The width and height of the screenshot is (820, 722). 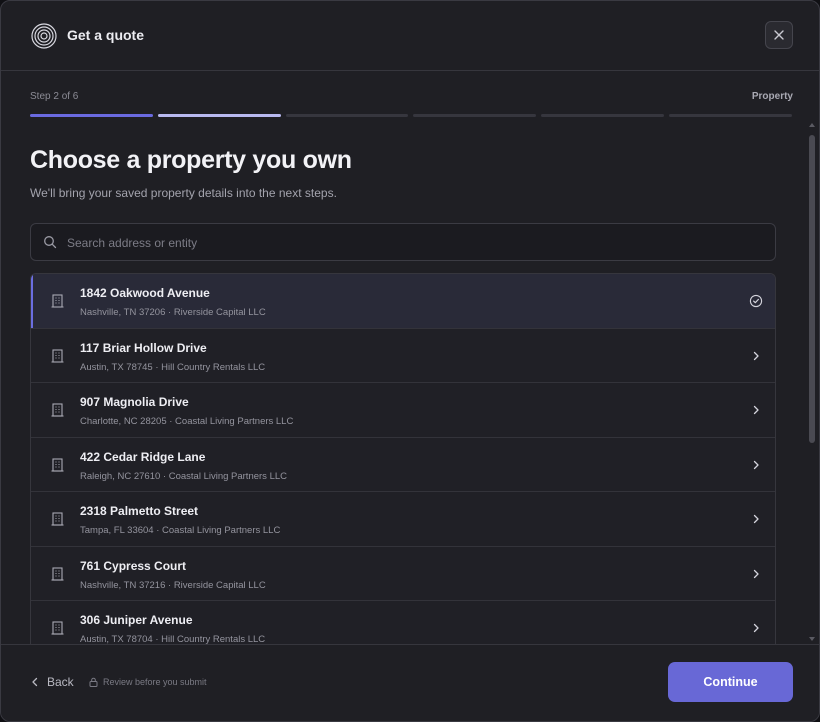 I want to click on chevron-left-icon, so click(x=35, y=682).